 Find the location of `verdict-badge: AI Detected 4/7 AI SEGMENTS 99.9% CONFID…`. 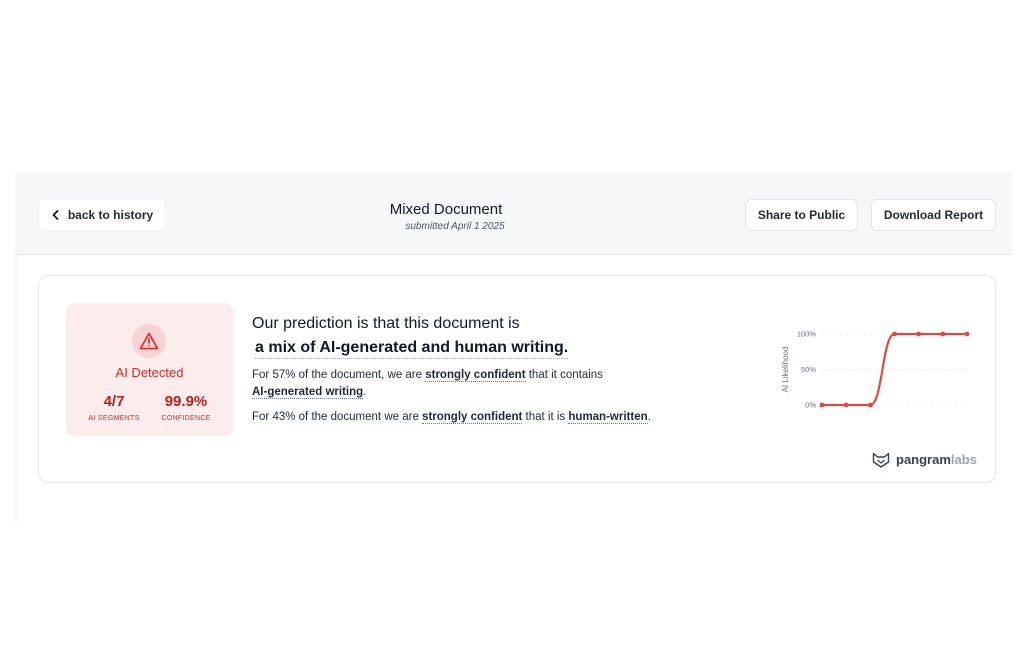

verdict-badge: AI Detected 4/7 AI SEGMENTS 99.9% CONFID… is located at coordinates (149, 369).